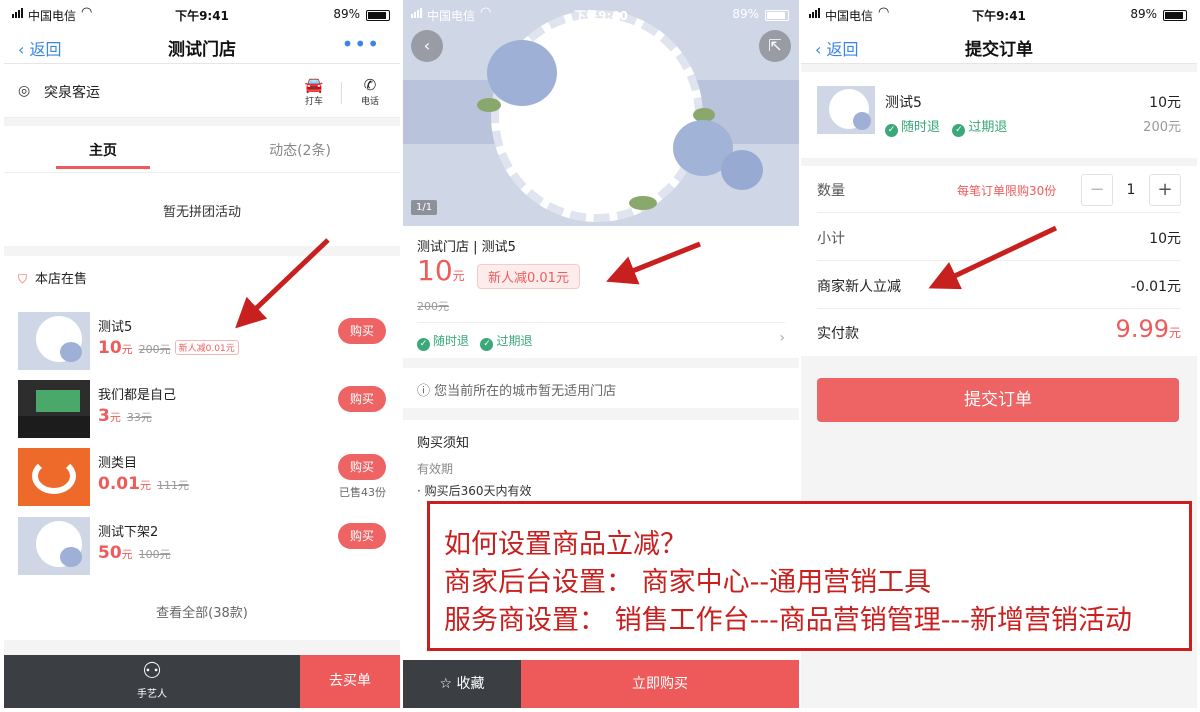  What do you see at coordinates (134, 553) in the screenshot?
I see `product-price: 50元 100元` at bounding box center [134, 553].